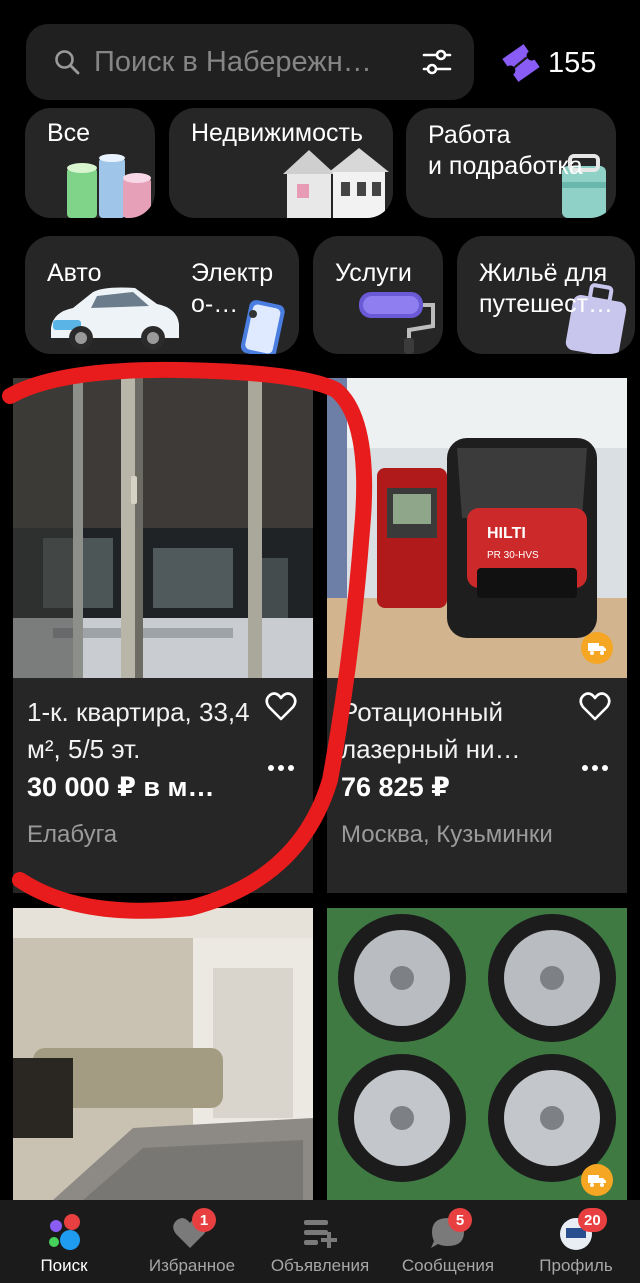 This screenshot has width=640, height=1283. Describe the element at coordinates (320, 1234) in the screenshot. I see `ads-list-plus-icon` at that location.